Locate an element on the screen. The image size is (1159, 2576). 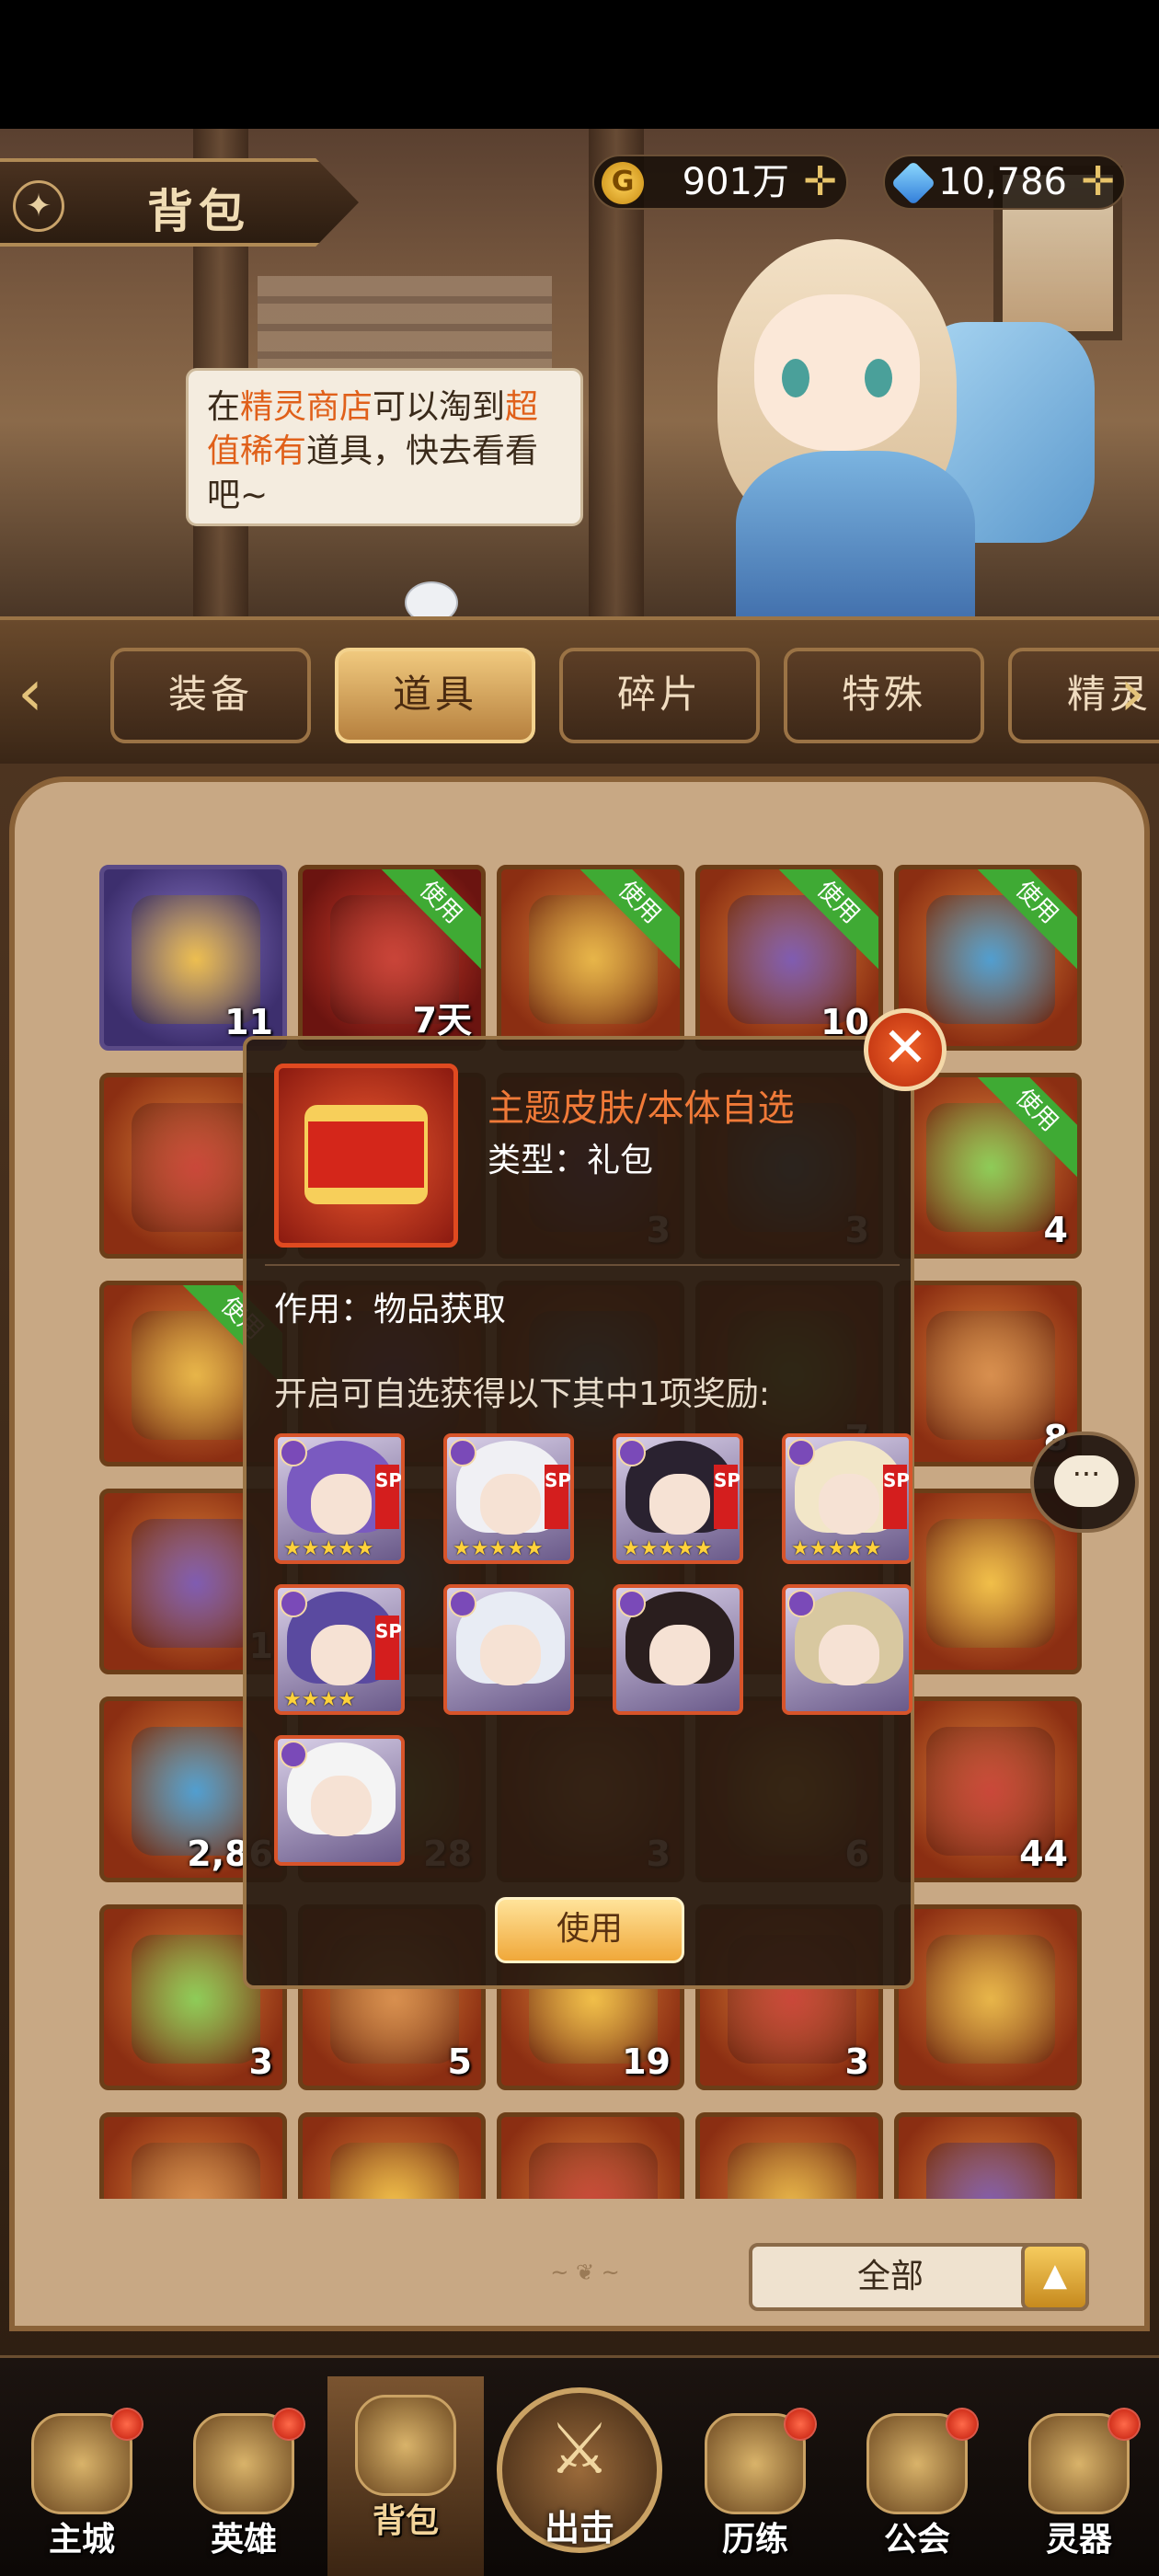
gold-coin-icon: G is located at coordinates (623, 183).